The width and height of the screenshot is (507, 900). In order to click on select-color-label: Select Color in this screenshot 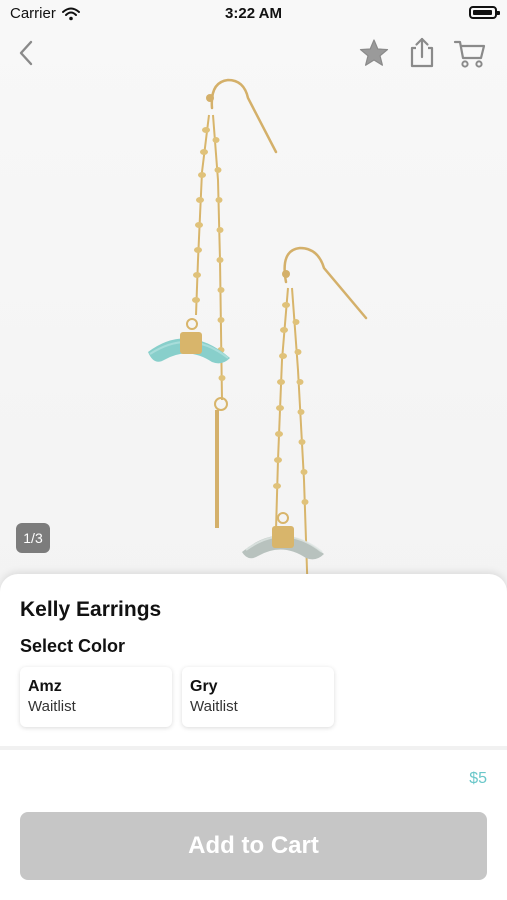, I will do `click(73, 646)`.